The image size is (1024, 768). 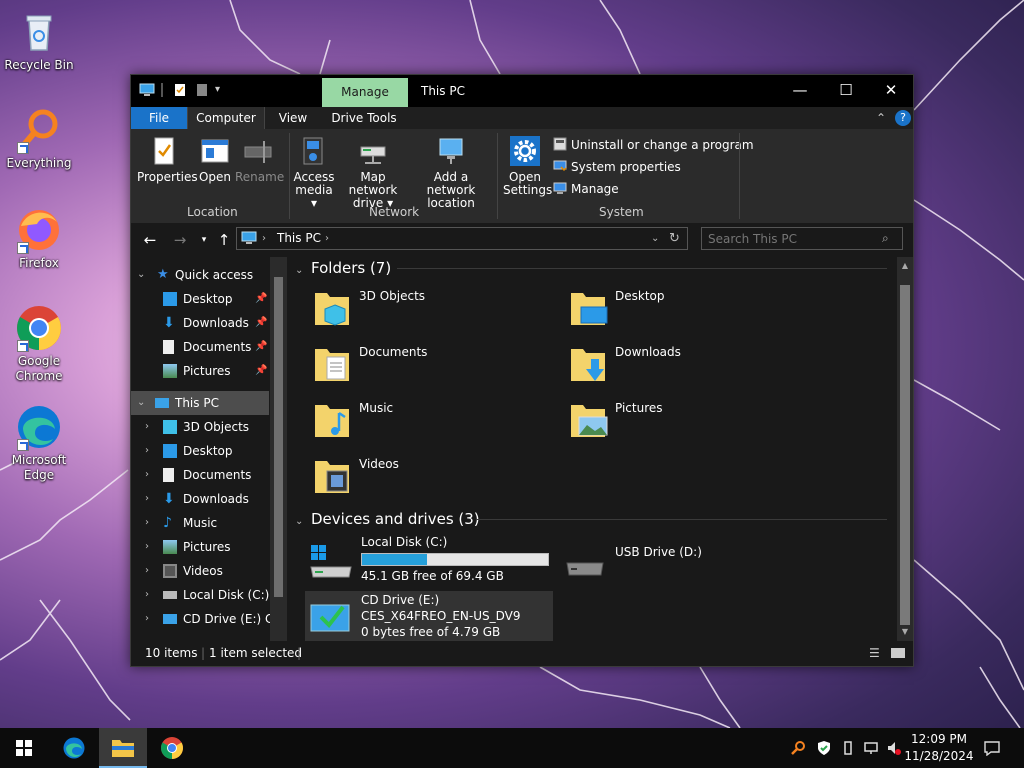 What do you see at coordinates (431, 420) in the screenshot?
I see `folder-music: Music` at bounding box center [431, 420].